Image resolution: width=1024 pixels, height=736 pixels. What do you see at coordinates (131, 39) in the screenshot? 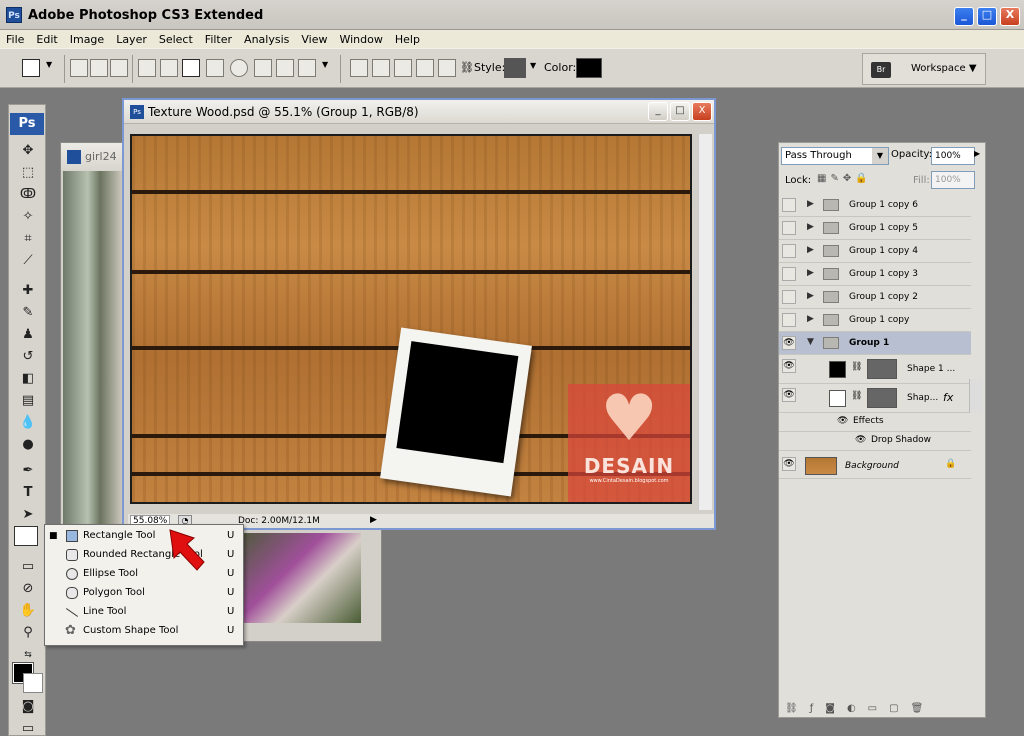
I see `menu-layer: Layer` at bounding box center [131, 39].